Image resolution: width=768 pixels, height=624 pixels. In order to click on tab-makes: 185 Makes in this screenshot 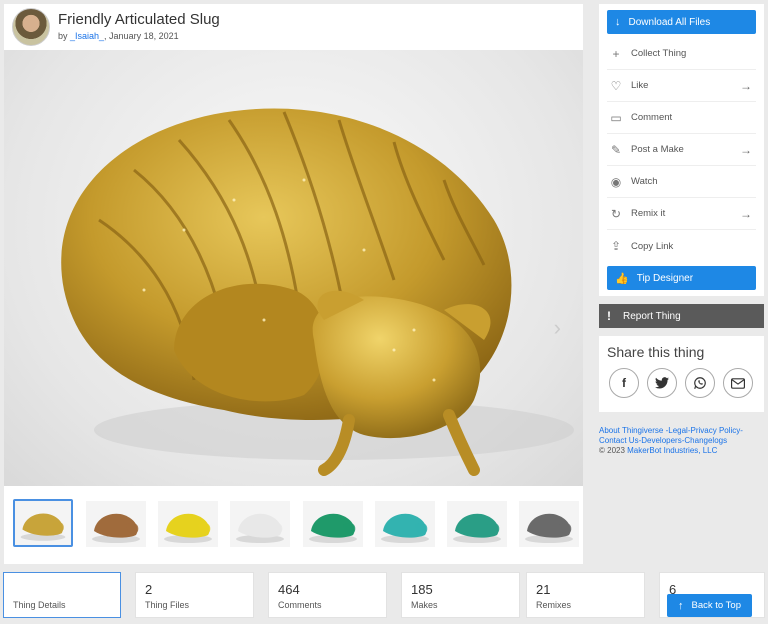, I will do `click(460, 595)`.